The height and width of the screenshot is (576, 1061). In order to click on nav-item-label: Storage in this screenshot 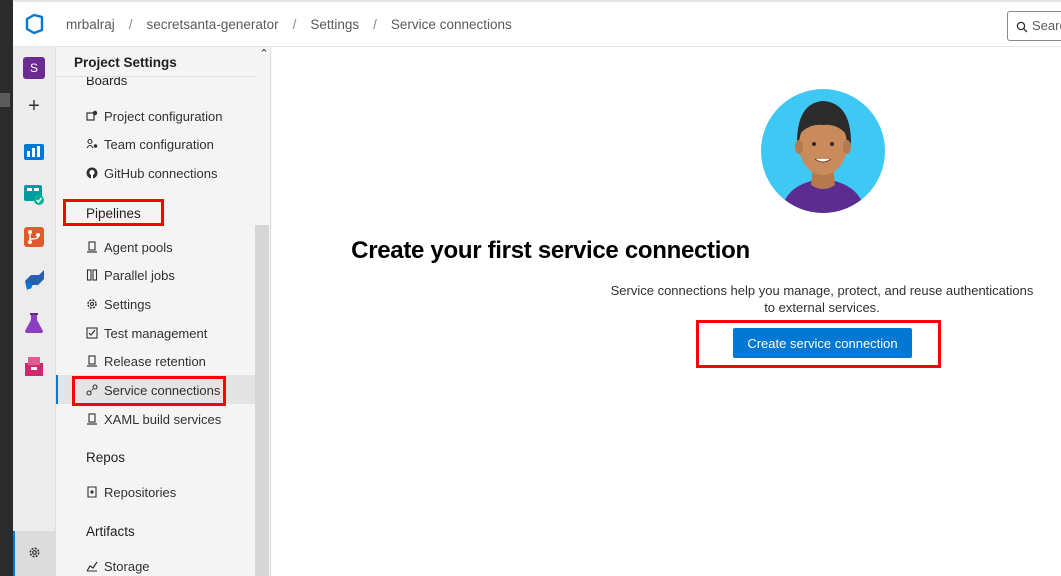, I will do `click(127, 566)`.